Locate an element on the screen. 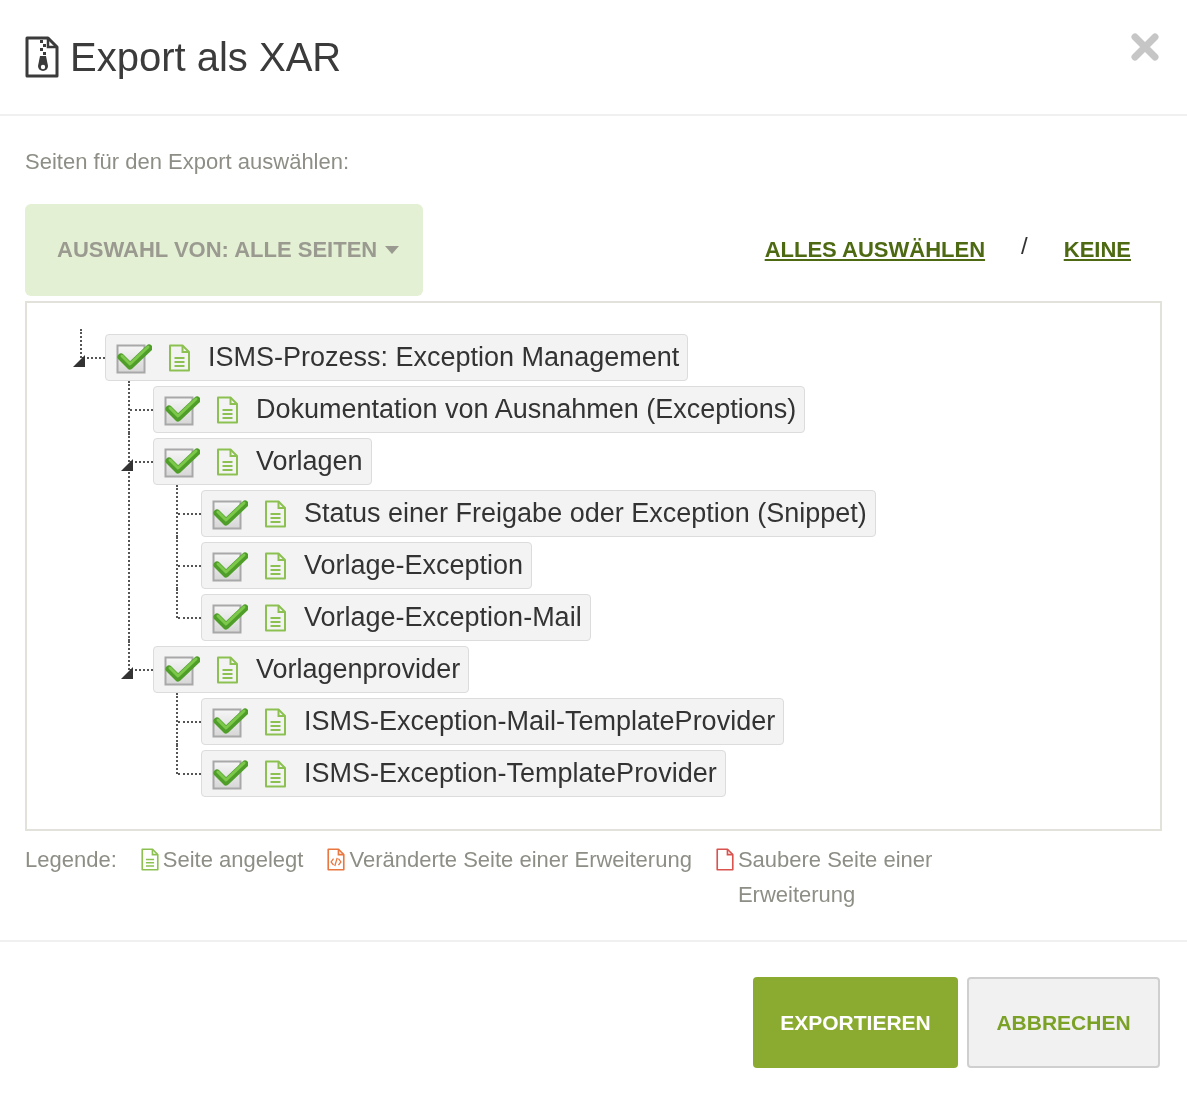  tree-node: Status einer Freigabe oder Exception (Snippet) is located at coordinates (538, 513).